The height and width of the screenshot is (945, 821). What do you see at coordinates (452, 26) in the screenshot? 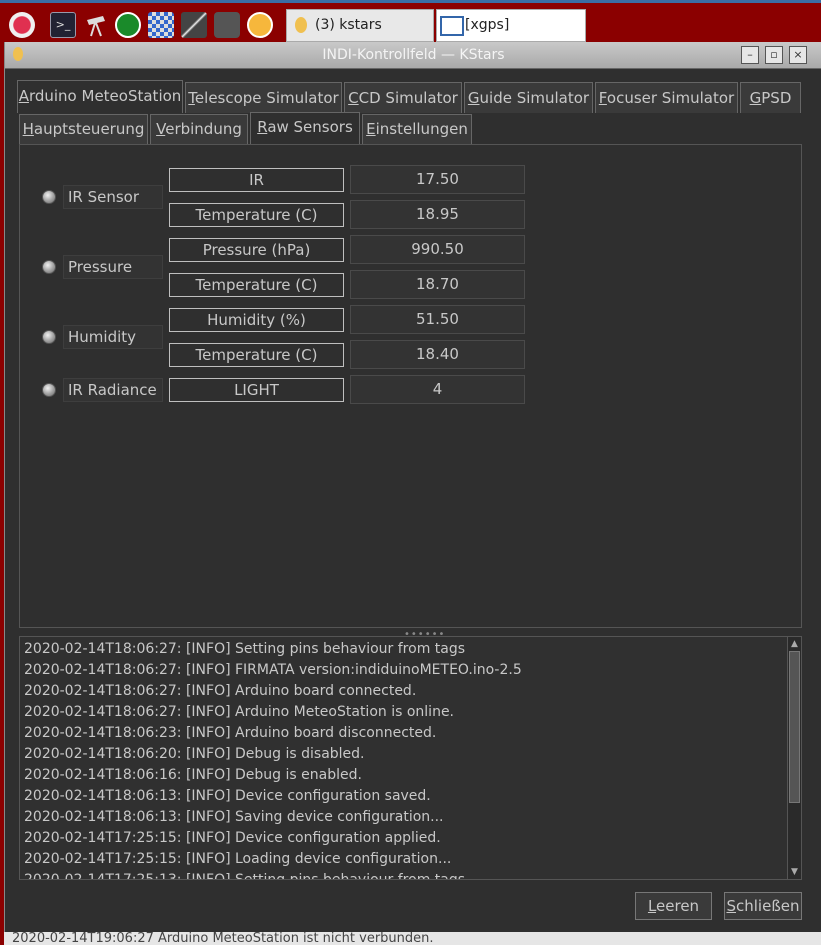
I see `window-icon` at bounding box center [452, 26].